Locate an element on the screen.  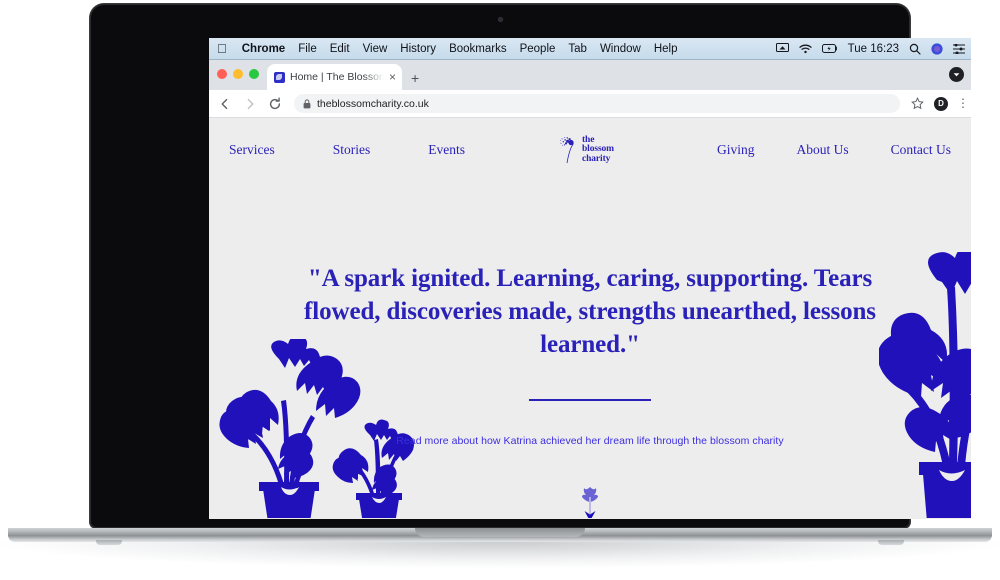
browser-toolbar: theblossomcharity.co.uk D ⋮ is located at coordinates (590, 104).